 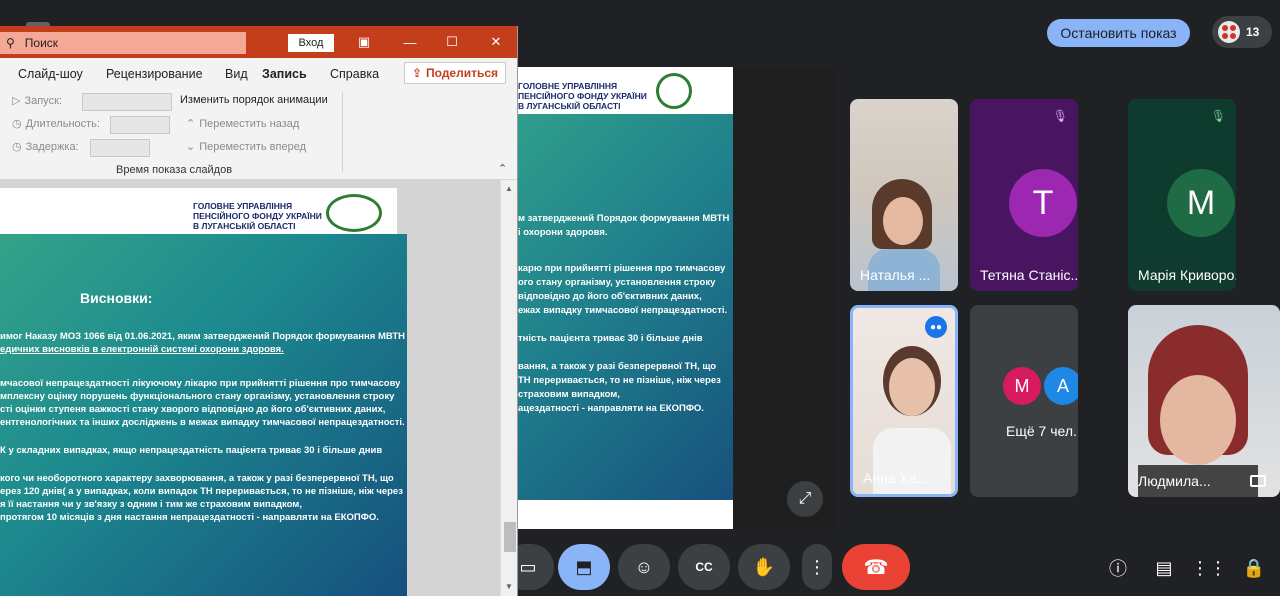 I want to click on chat-icon: ▤, so click(x=1164, y=568).